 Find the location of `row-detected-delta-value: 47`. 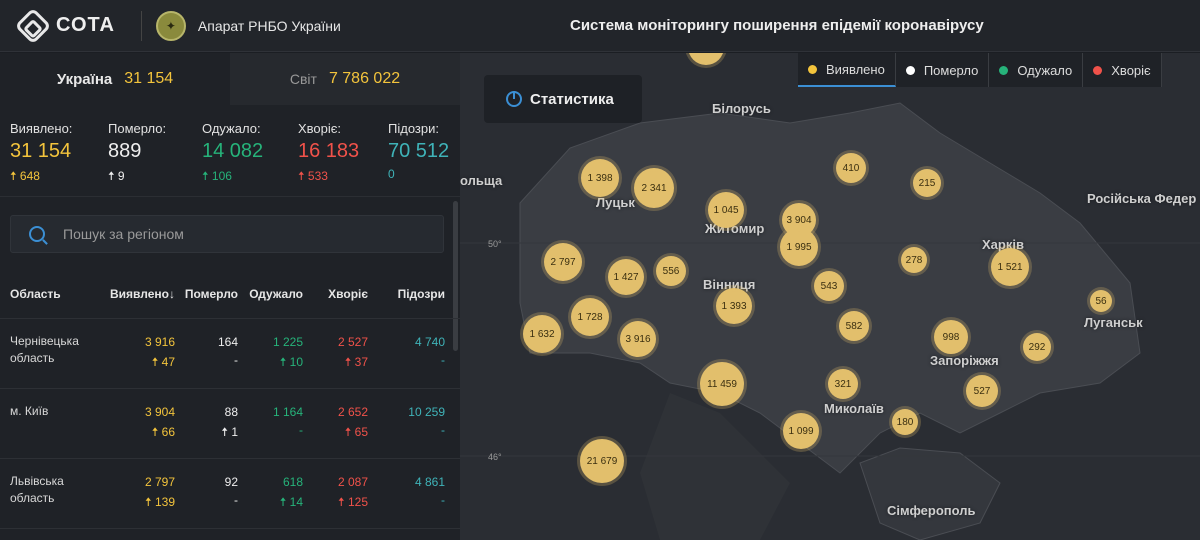

row-detected-delta-value: 47 is located at coordinates (168, 362).